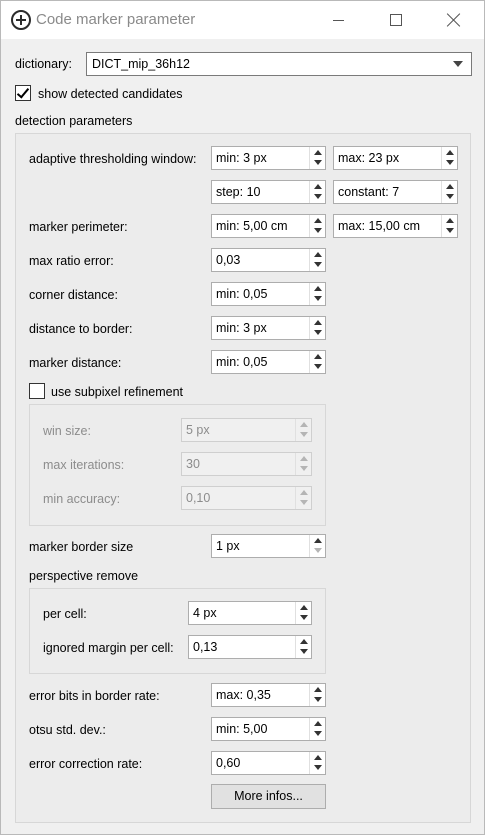  Describe the element at coordinates (268, 328) in the screenshot. I see `distance-to-border-spinbox: min: 3 px` at that location.